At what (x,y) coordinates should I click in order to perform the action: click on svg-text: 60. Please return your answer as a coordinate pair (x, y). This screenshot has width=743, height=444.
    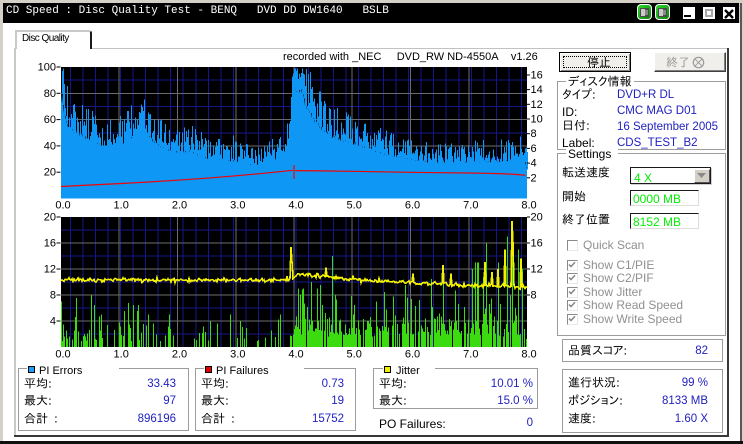
    Looking at the image, I should click on (50, 120).